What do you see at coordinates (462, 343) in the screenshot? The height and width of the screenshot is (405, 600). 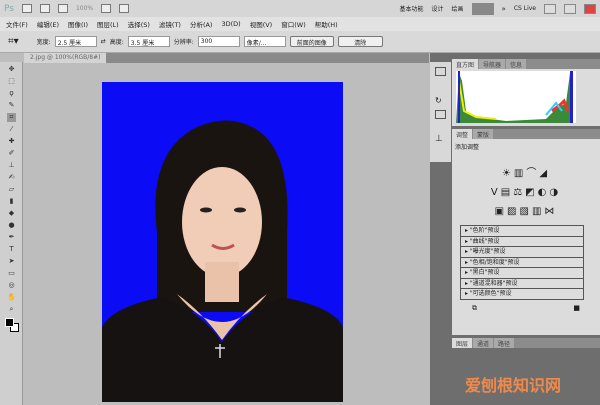 I see `tab-layers: 图层` at bounding box center [462, 343].